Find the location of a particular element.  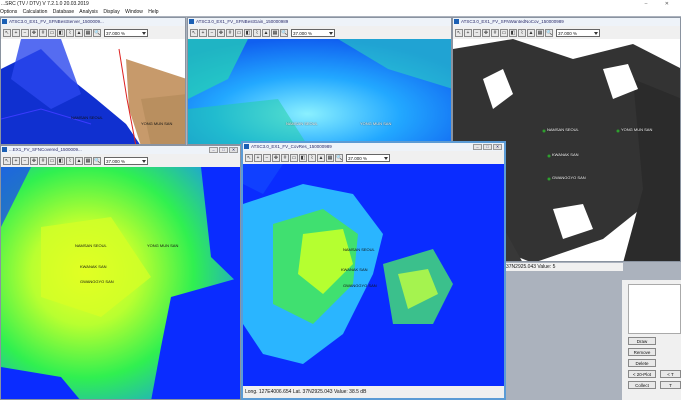

menu-display: Display is located at coordinates (111, 12).